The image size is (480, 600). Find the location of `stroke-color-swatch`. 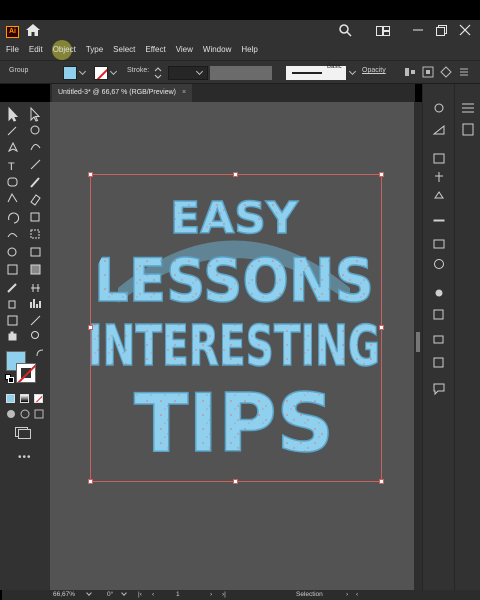

stroke-color-swatch is located at coordinates (101, 73).